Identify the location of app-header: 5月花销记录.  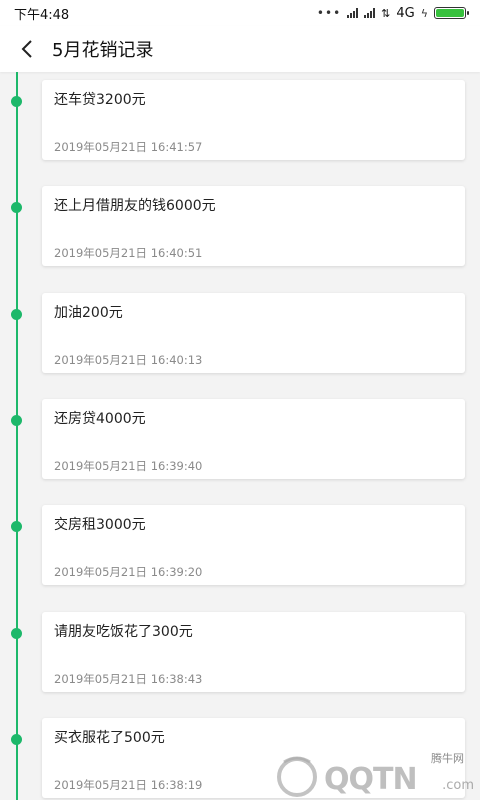
(240, 49).